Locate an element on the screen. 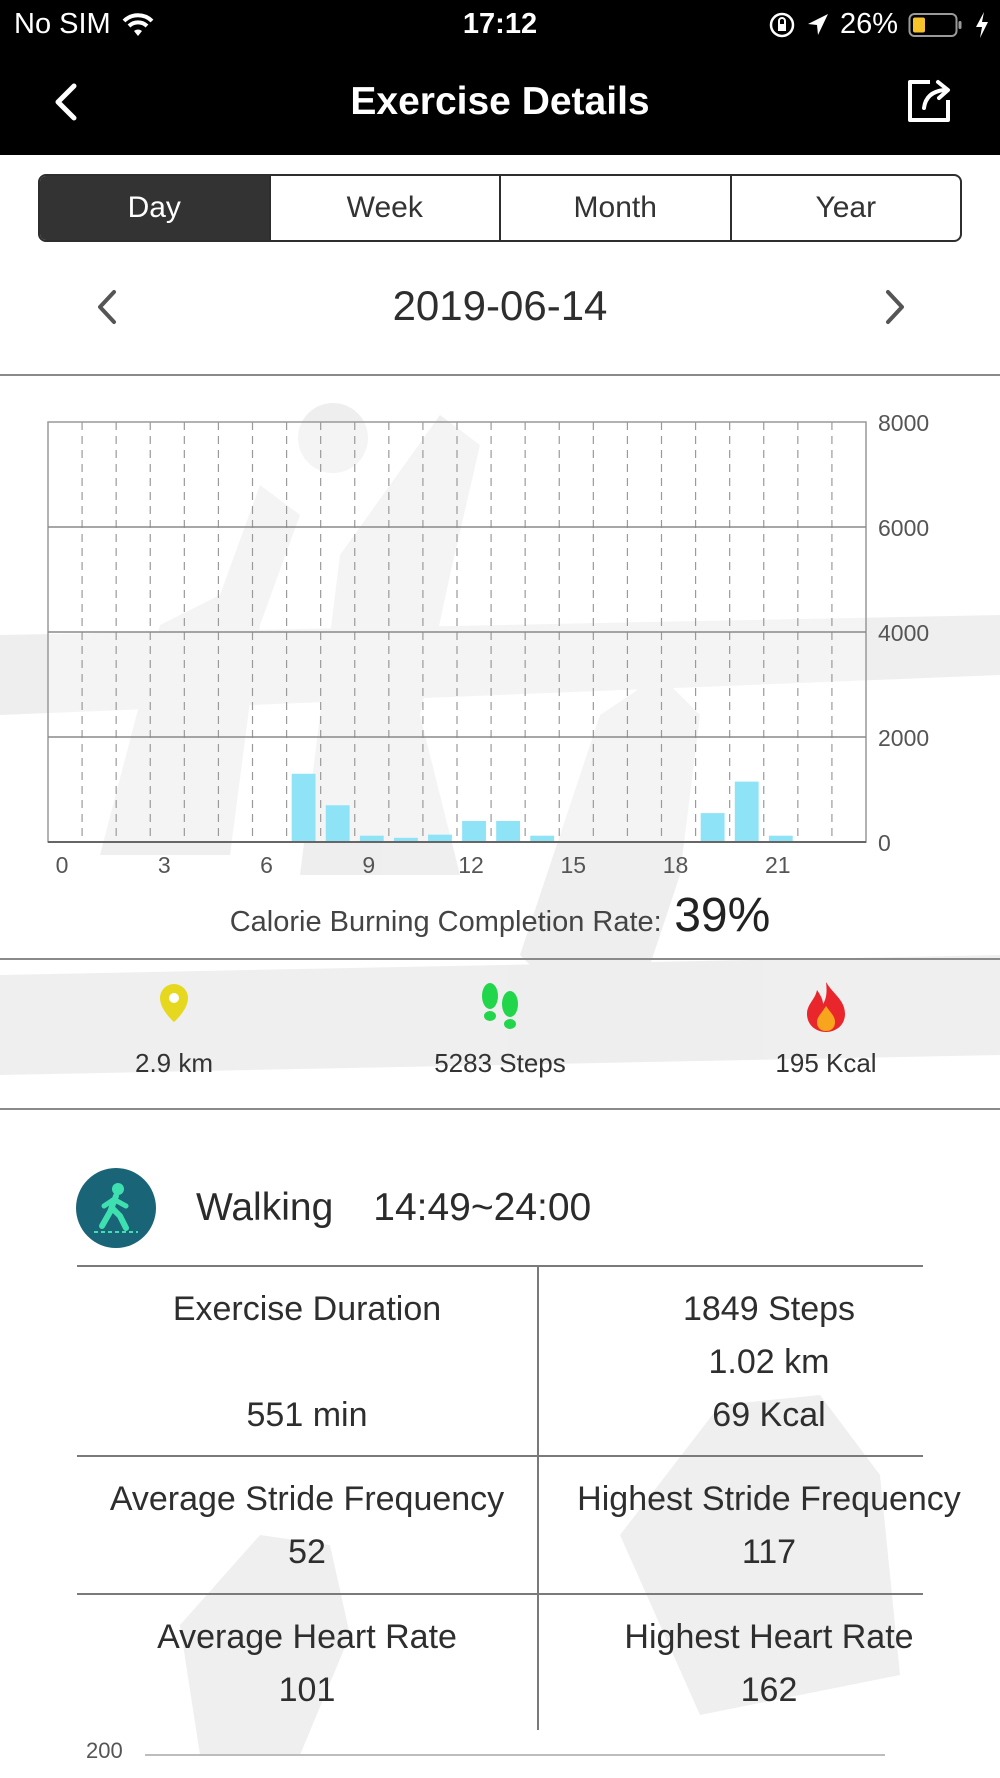 This screenshot has height=1778, width=1000. calories-value: 195 Kcal is located at coordinates (826, 1063).